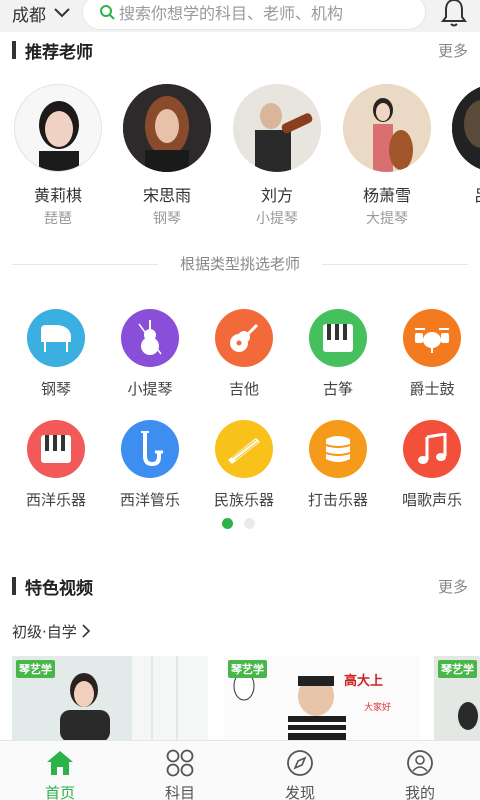 The width and height of the screenshot is (480, 800). What do you see at coordinates (29, 15) in the screenshot?
I see `city-label: 成都` at bounding box center [29, 15].